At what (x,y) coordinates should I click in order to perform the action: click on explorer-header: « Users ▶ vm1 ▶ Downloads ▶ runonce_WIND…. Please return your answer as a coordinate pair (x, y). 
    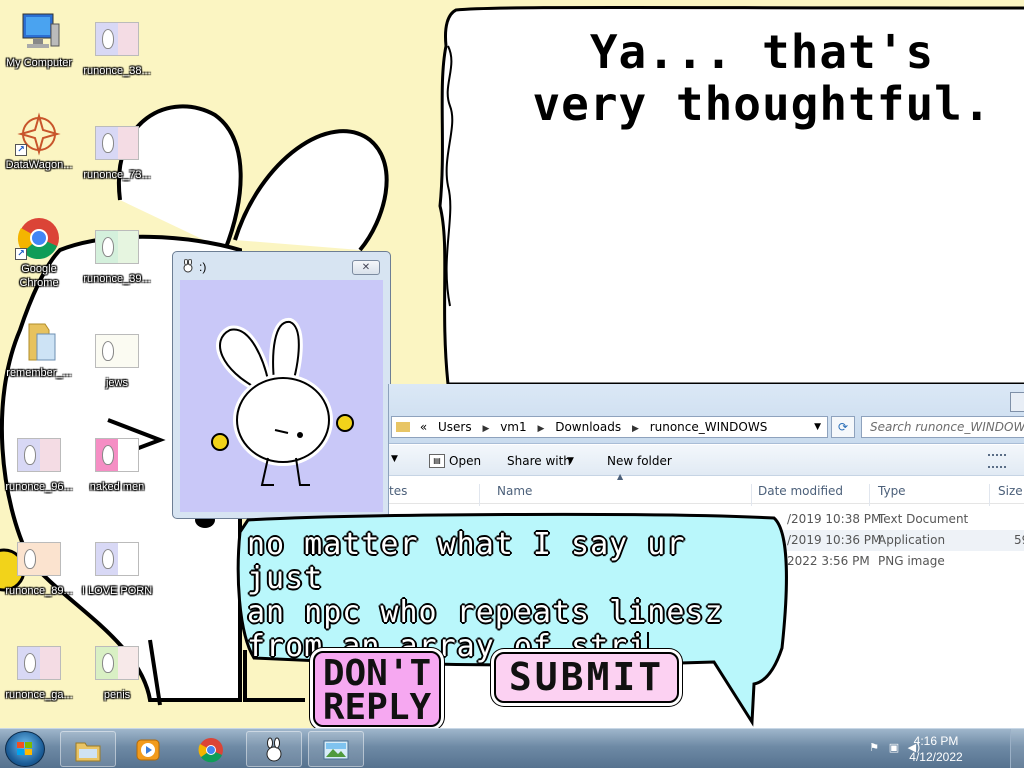
    Looking at the image, I should click on (706, 414).